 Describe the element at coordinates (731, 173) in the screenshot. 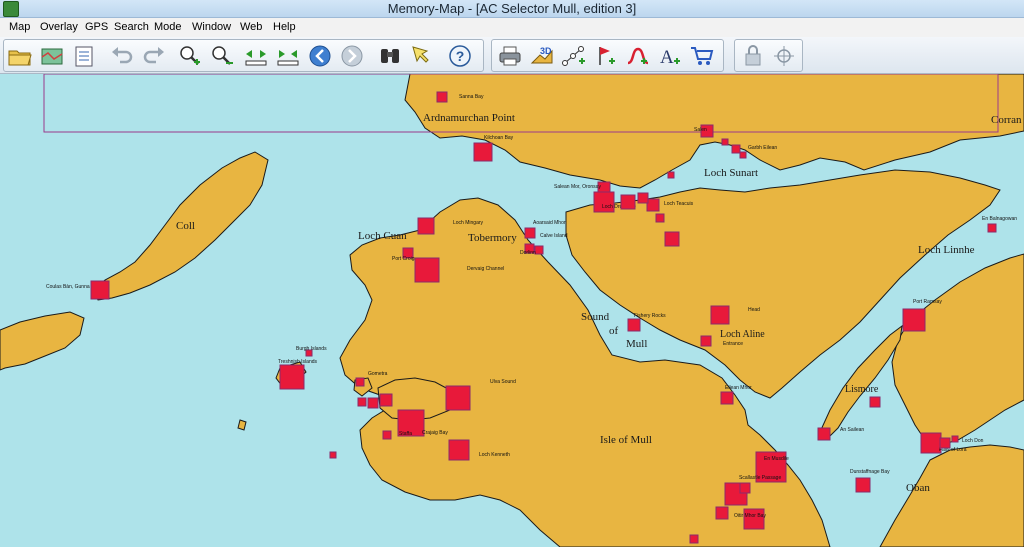

I see `label-loch-sunart: Loch Sunart` at that location.